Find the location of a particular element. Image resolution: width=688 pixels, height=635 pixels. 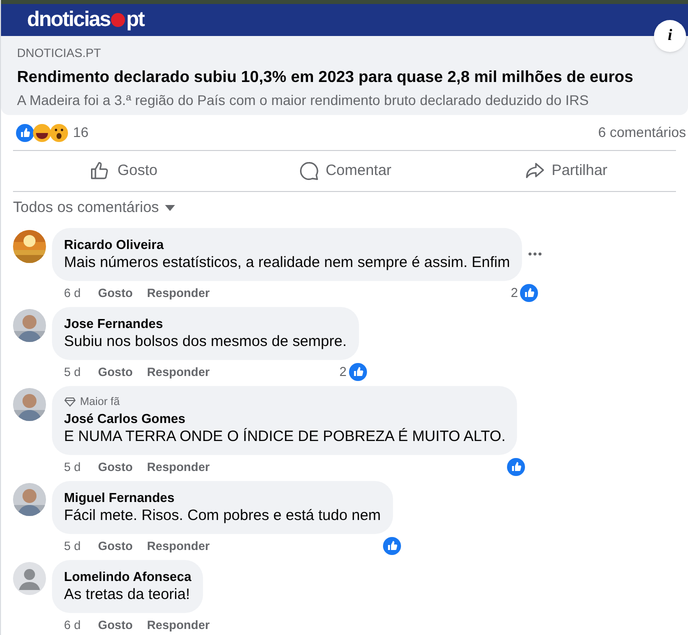

link-description: A Madeira foi a 3.ª região do País com o maior rendimento bruto declarado deduzido do IRS is located at coordinates (303, 100).